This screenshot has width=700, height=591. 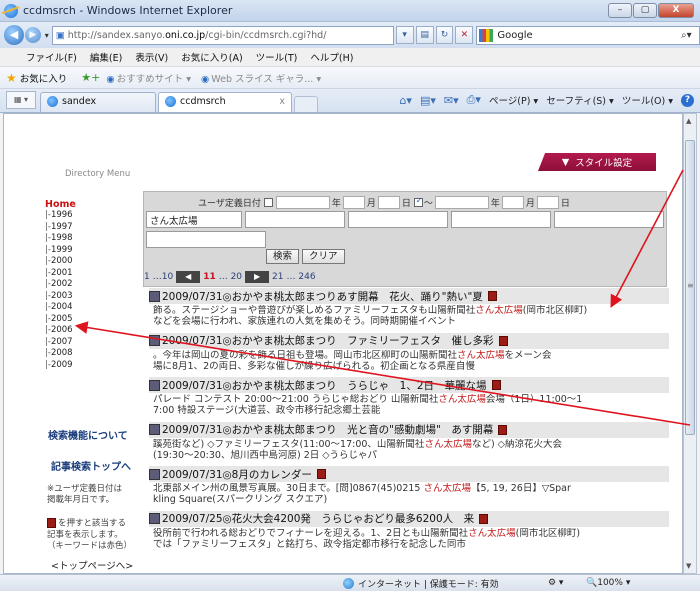 I want to click on result-title: 2009/07/25◎花火大会4200発 うらじゃおどり最多6200人 来, so click(x=409, y=518).